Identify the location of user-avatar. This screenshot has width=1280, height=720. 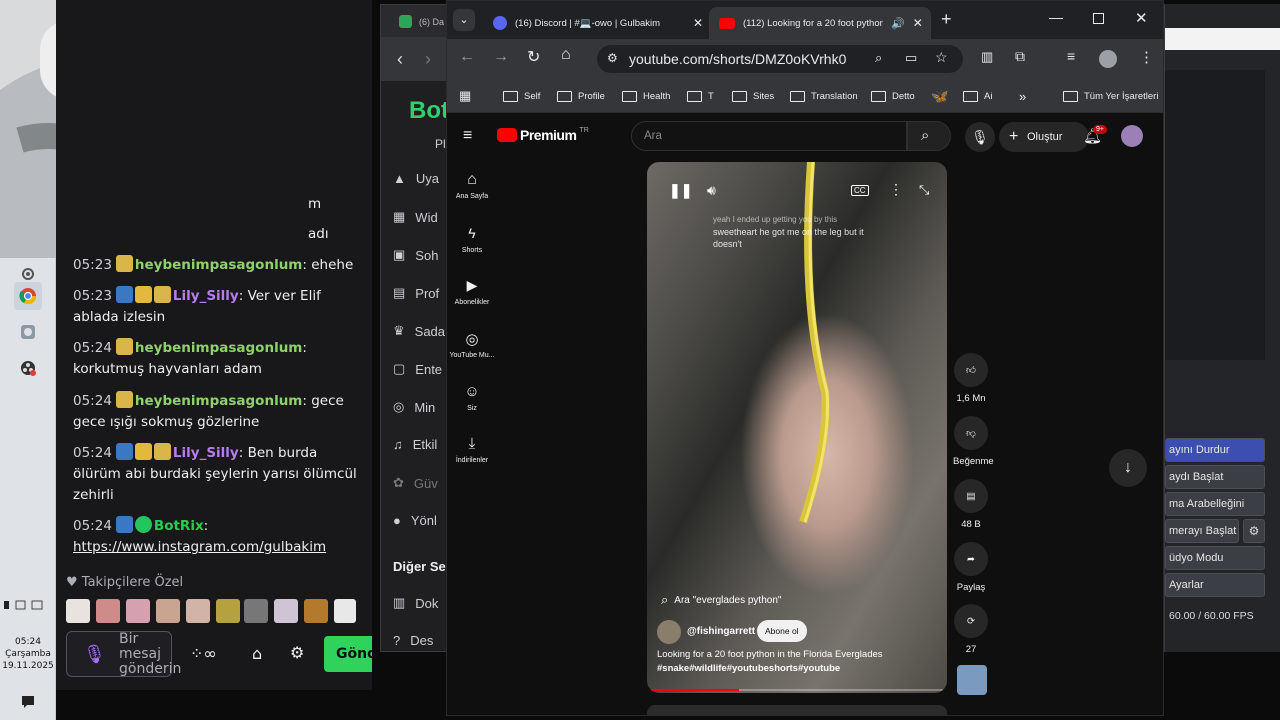
(1132, 136).